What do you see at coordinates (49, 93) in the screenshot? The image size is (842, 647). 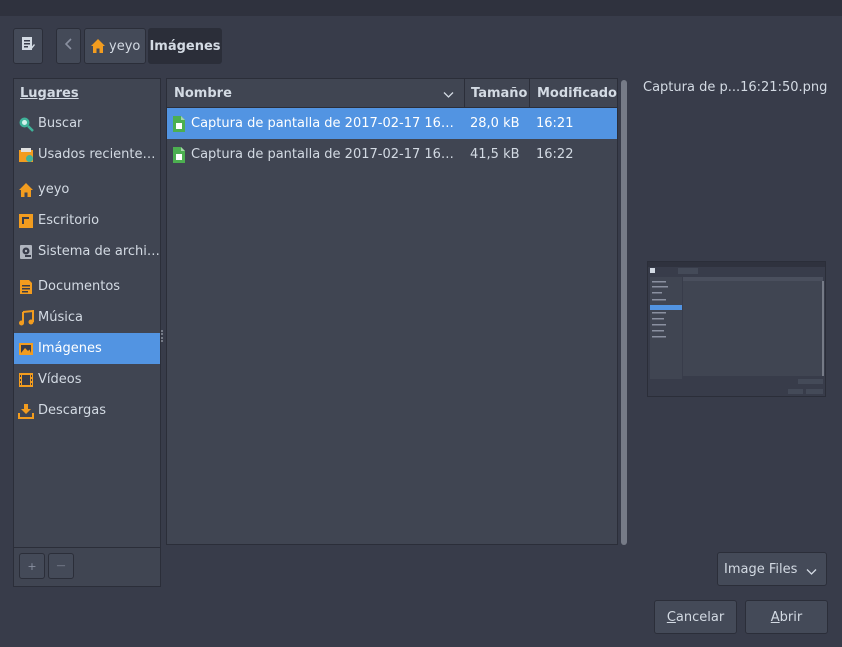 I see `places-heading: Lugares` at bounding box center [49, 93].